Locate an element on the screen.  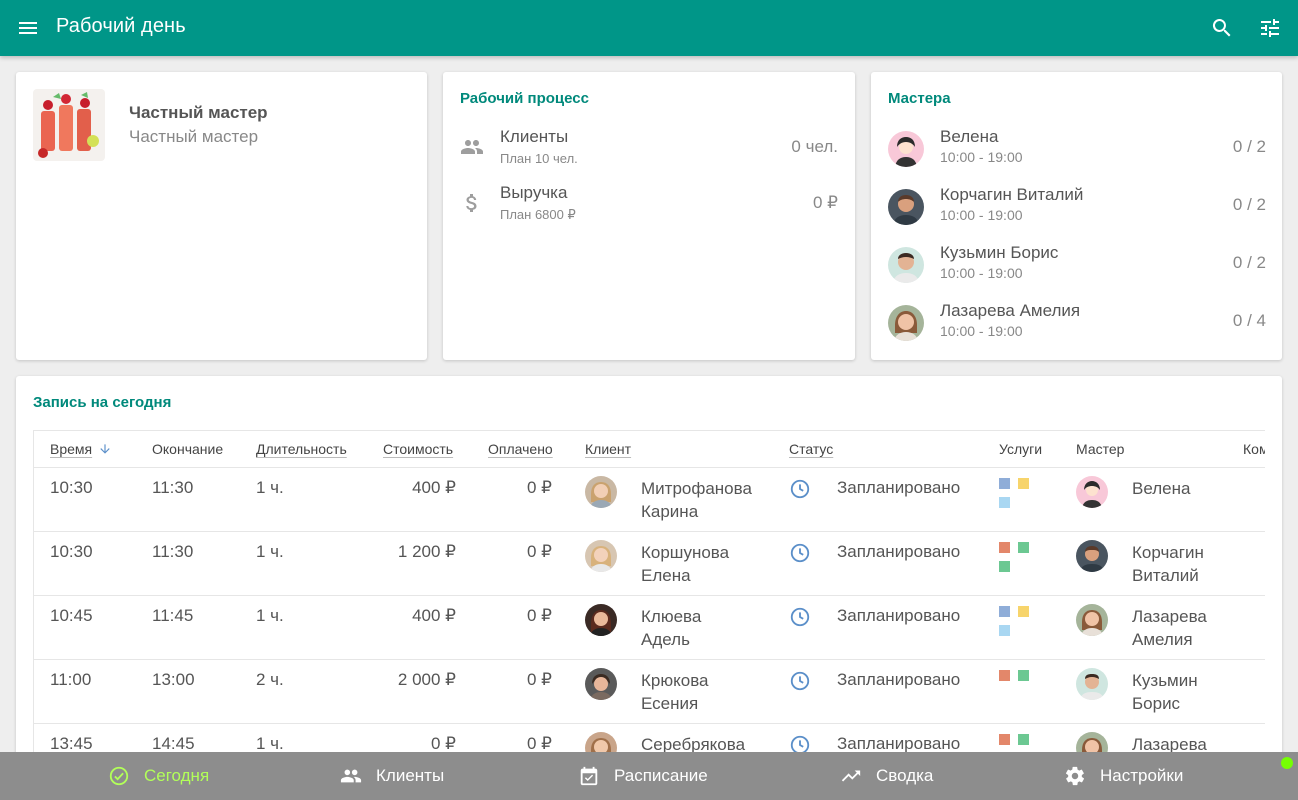
column-paid: Оплачено is located at coordinates (520, 449).